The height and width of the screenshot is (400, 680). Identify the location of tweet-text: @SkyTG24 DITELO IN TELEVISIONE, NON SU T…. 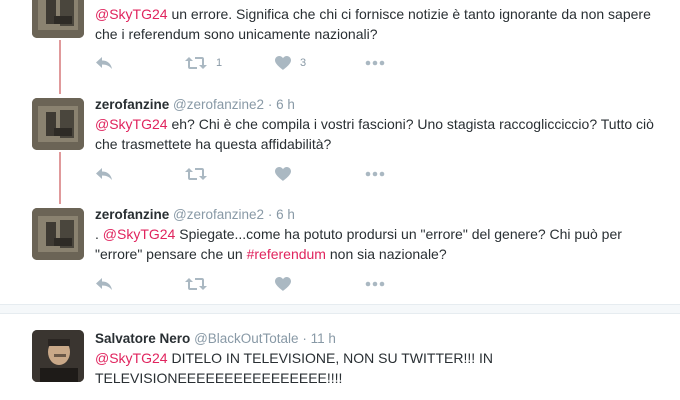
(294, 368).